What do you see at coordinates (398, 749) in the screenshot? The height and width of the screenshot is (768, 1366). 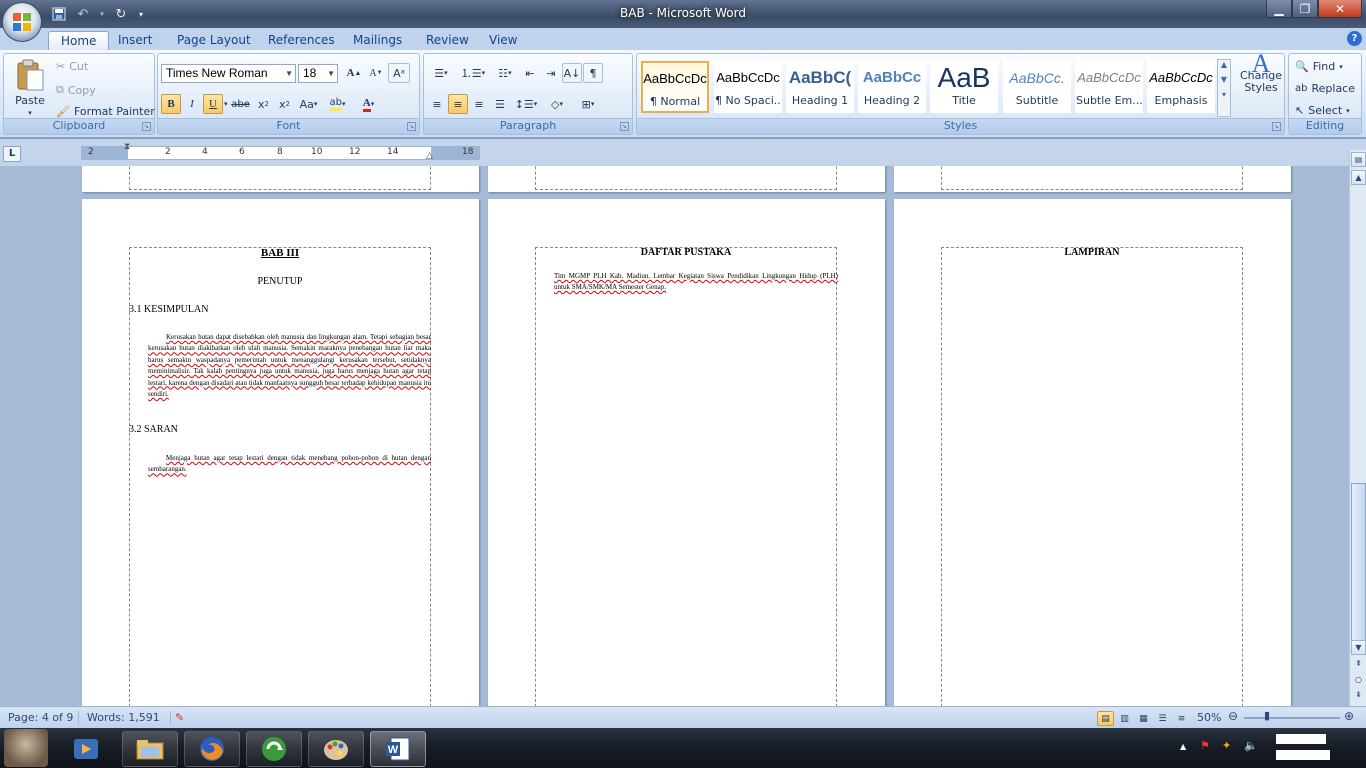 I see `word-taskbar-icon: W` at bounding box center [398, 749].